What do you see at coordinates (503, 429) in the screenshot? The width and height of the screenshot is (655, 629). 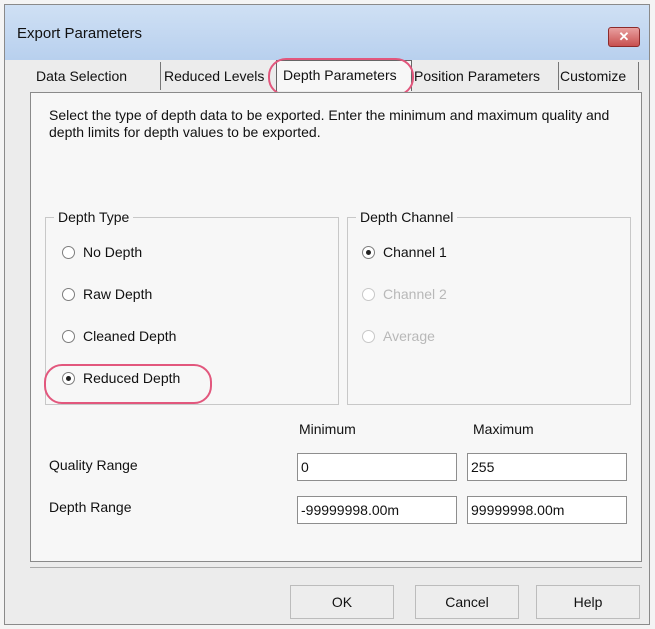 I see `maximum-header: Maximum` at bounding box center [503, 429].